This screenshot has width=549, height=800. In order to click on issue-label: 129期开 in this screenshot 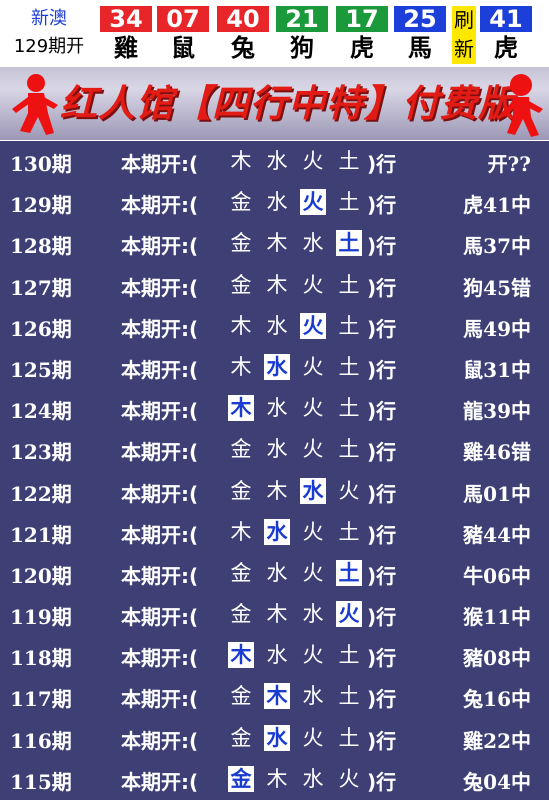, I will do `click(49, 46)`.